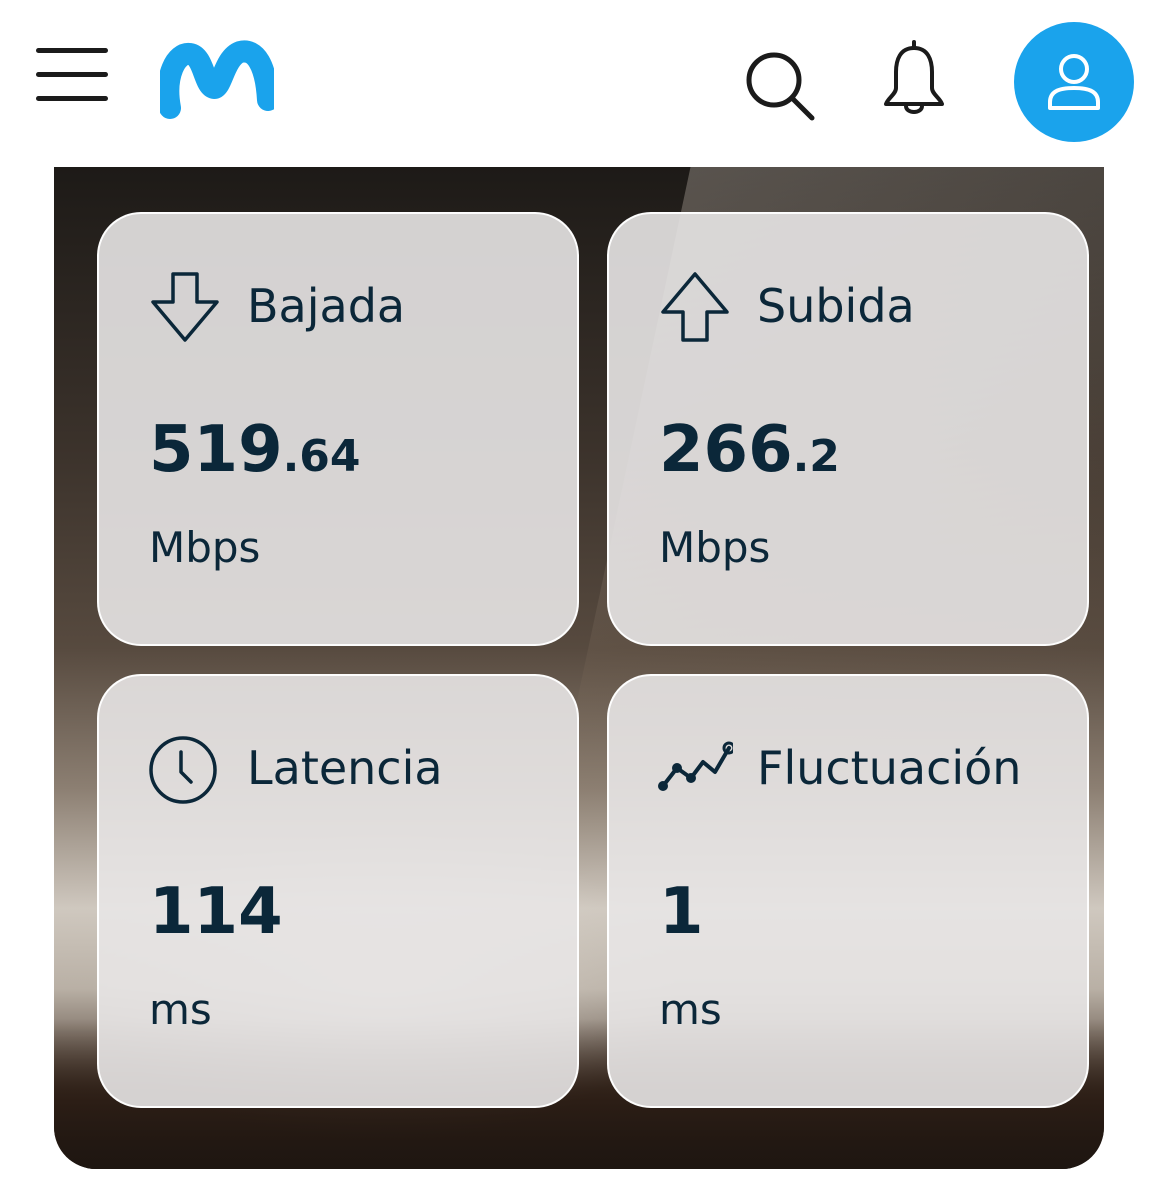  I want to click on movistar-logo, so click(218, 78).